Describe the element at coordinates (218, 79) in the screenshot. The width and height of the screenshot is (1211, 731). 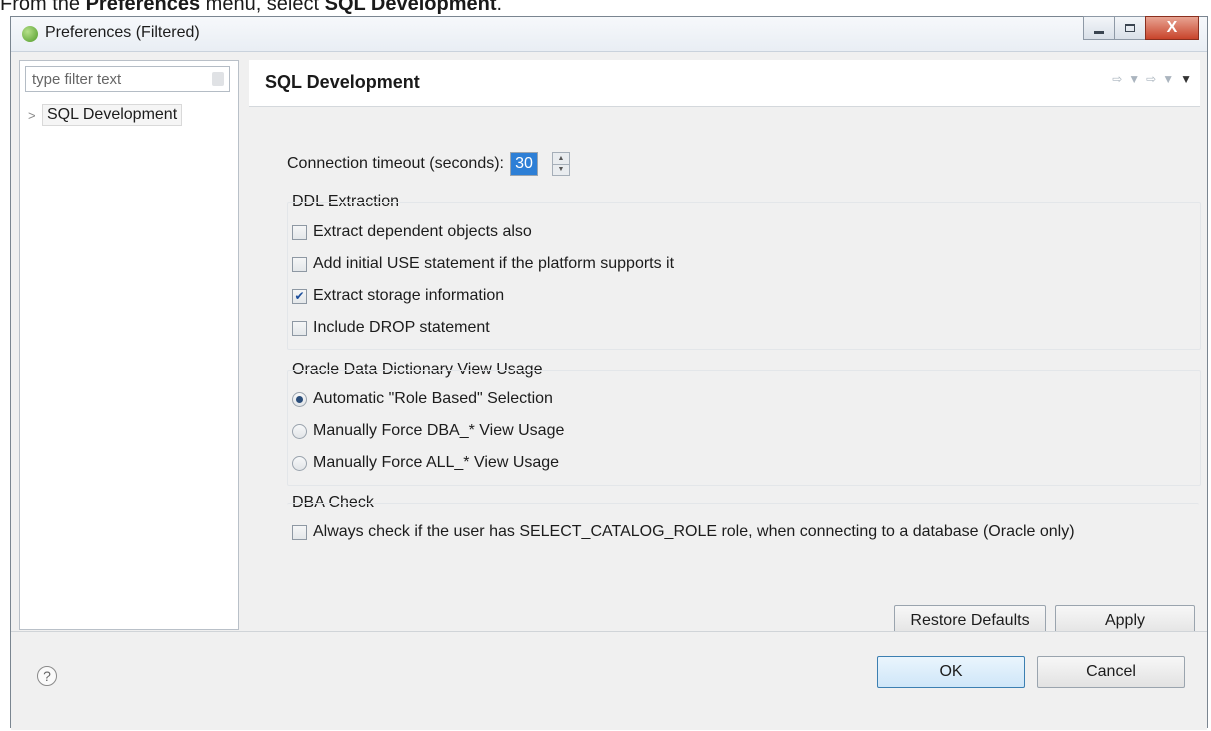
I see `clear-filter-icon` at that location.